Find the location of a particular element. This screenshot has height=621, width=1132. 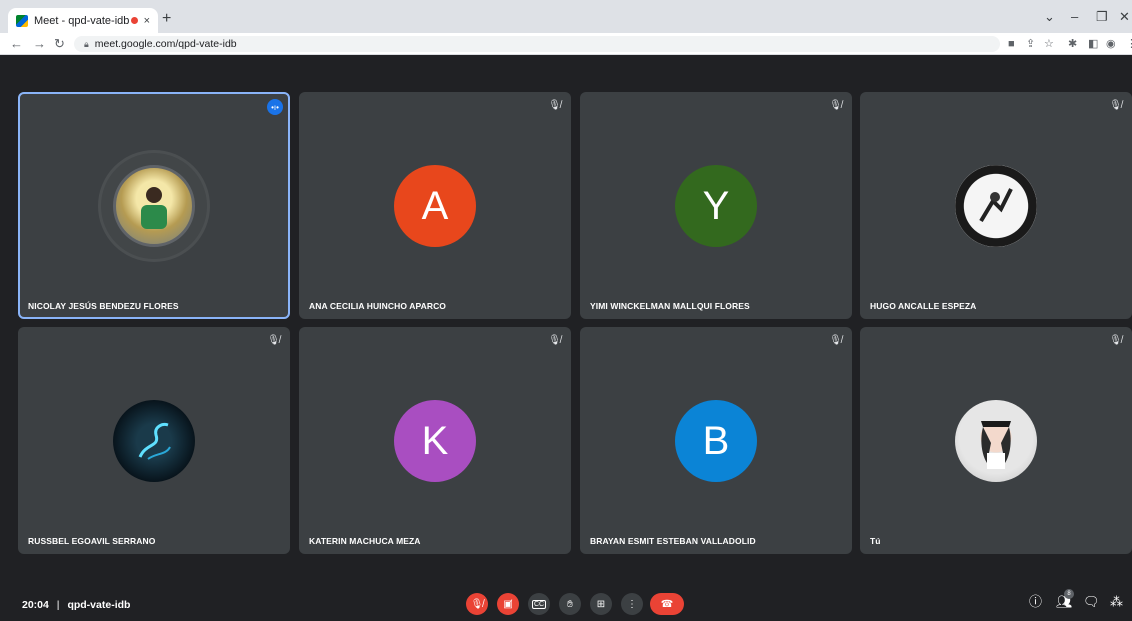

participant-tile: 🎙︎̸ K KATERIN MACHUCA MEZA is located at coordinates (435, 440).